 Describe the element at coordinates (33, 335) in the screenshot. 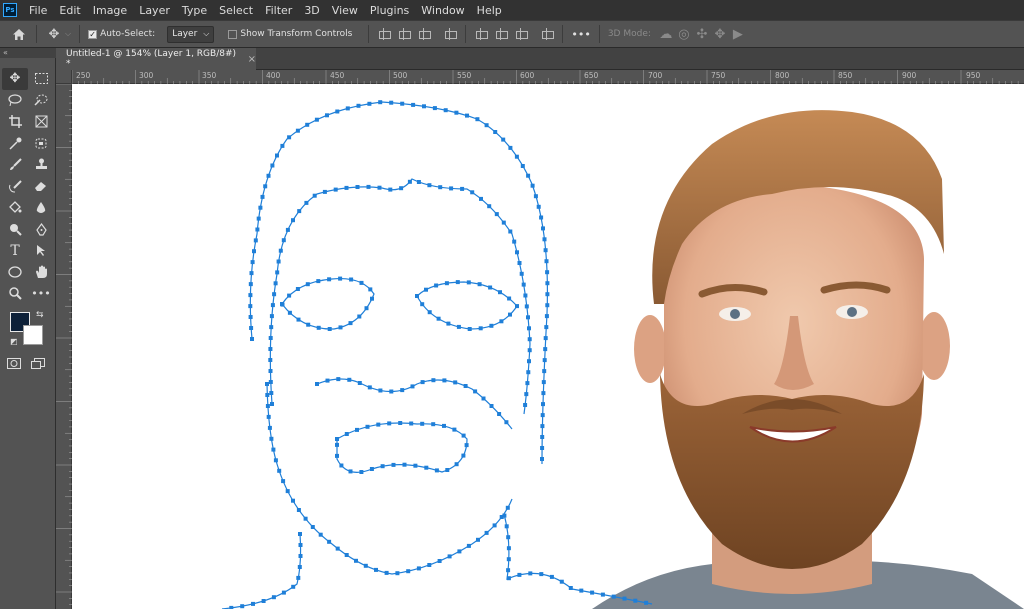

I see `background-color-swatch` at that location.